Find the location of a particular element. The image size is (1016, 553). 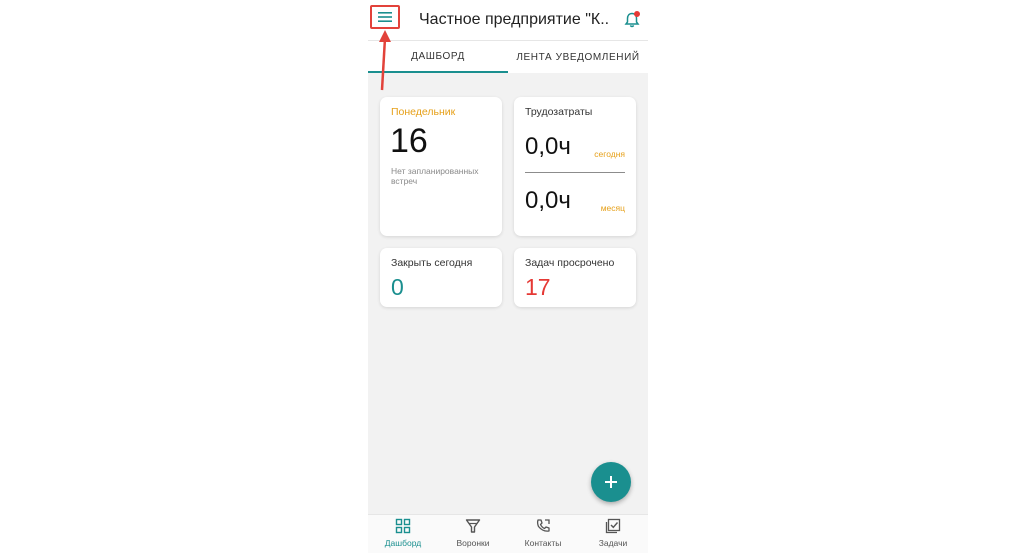

labor-title: Трудозатраты is located at coordinates (559, 112).